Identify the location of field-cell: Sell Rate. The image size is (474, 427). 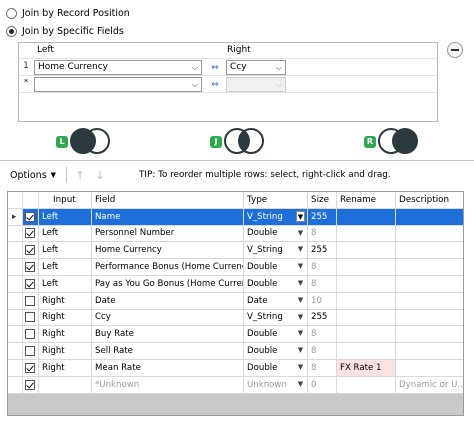
(168, 351).